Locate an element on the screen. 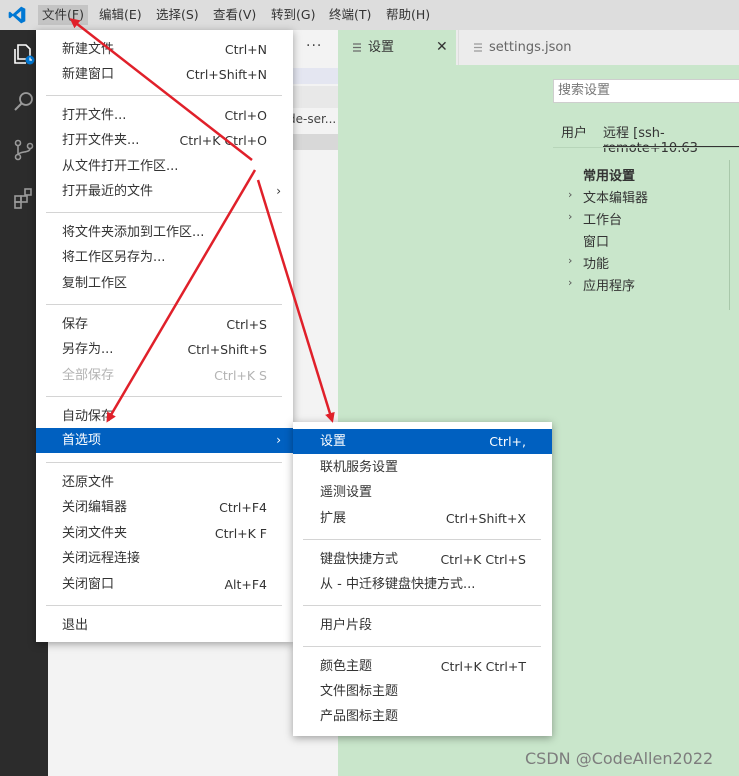 This screenshot has height=776, width=739. menu-item-duplicate-workspace: 复制工作区 is located at coordinates (164, 283).